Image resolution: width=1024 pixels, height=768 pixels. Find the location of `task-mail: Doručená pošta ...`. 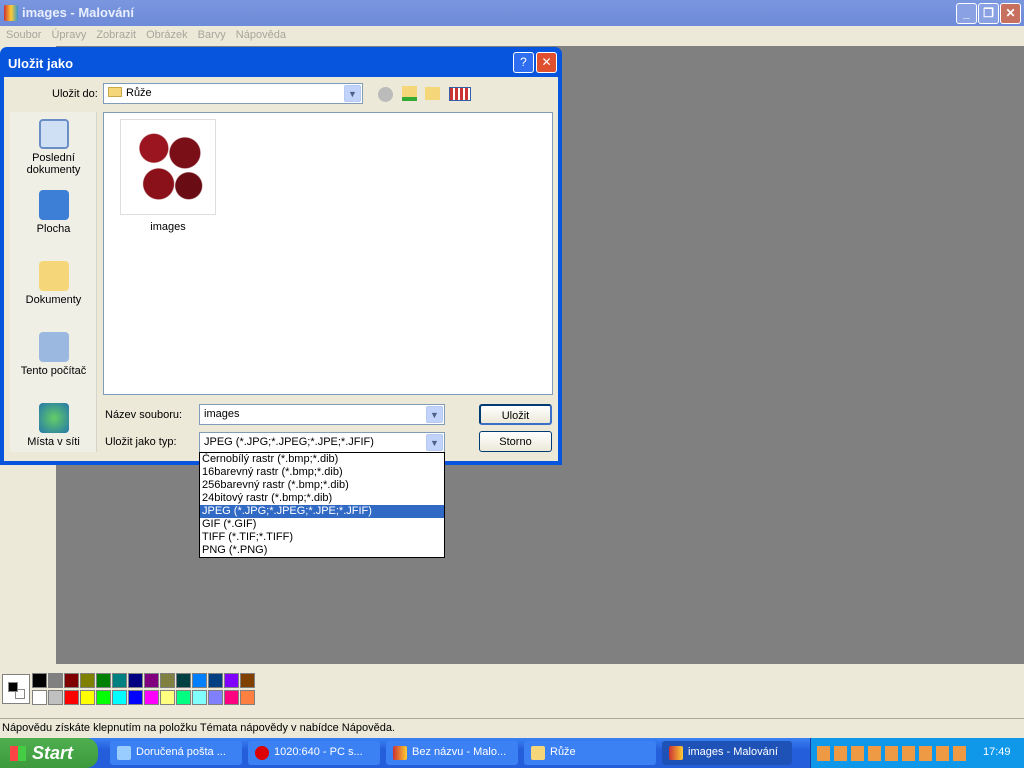

task-mail: Doručená pošta ... is located at coordinates (176, 753).